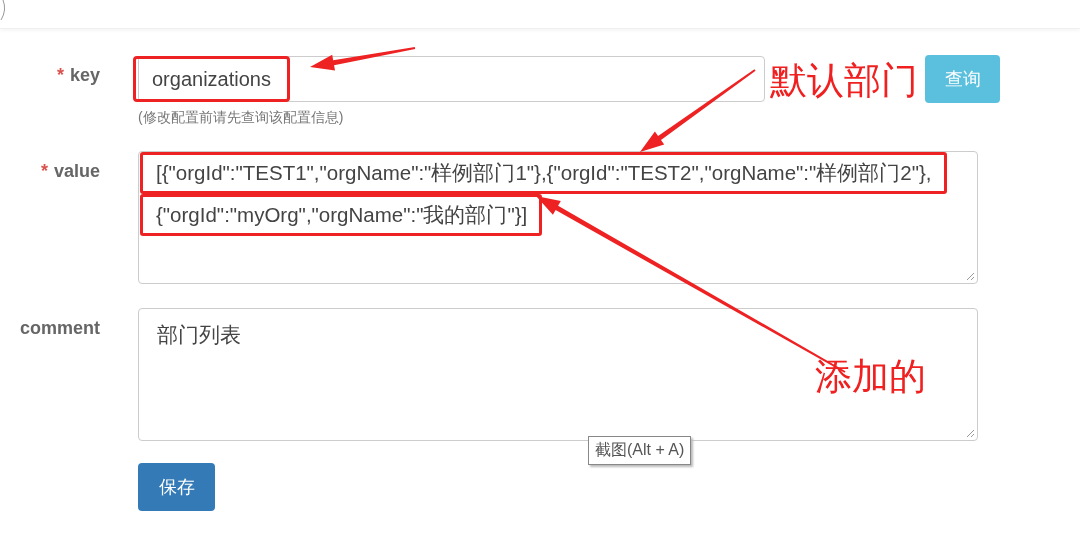 The height and width of the screenshot is (537, 1080). Describe the element at coordinates (844, 80) in the screenshot. I see `annotation-text: 默认部门` at that location.